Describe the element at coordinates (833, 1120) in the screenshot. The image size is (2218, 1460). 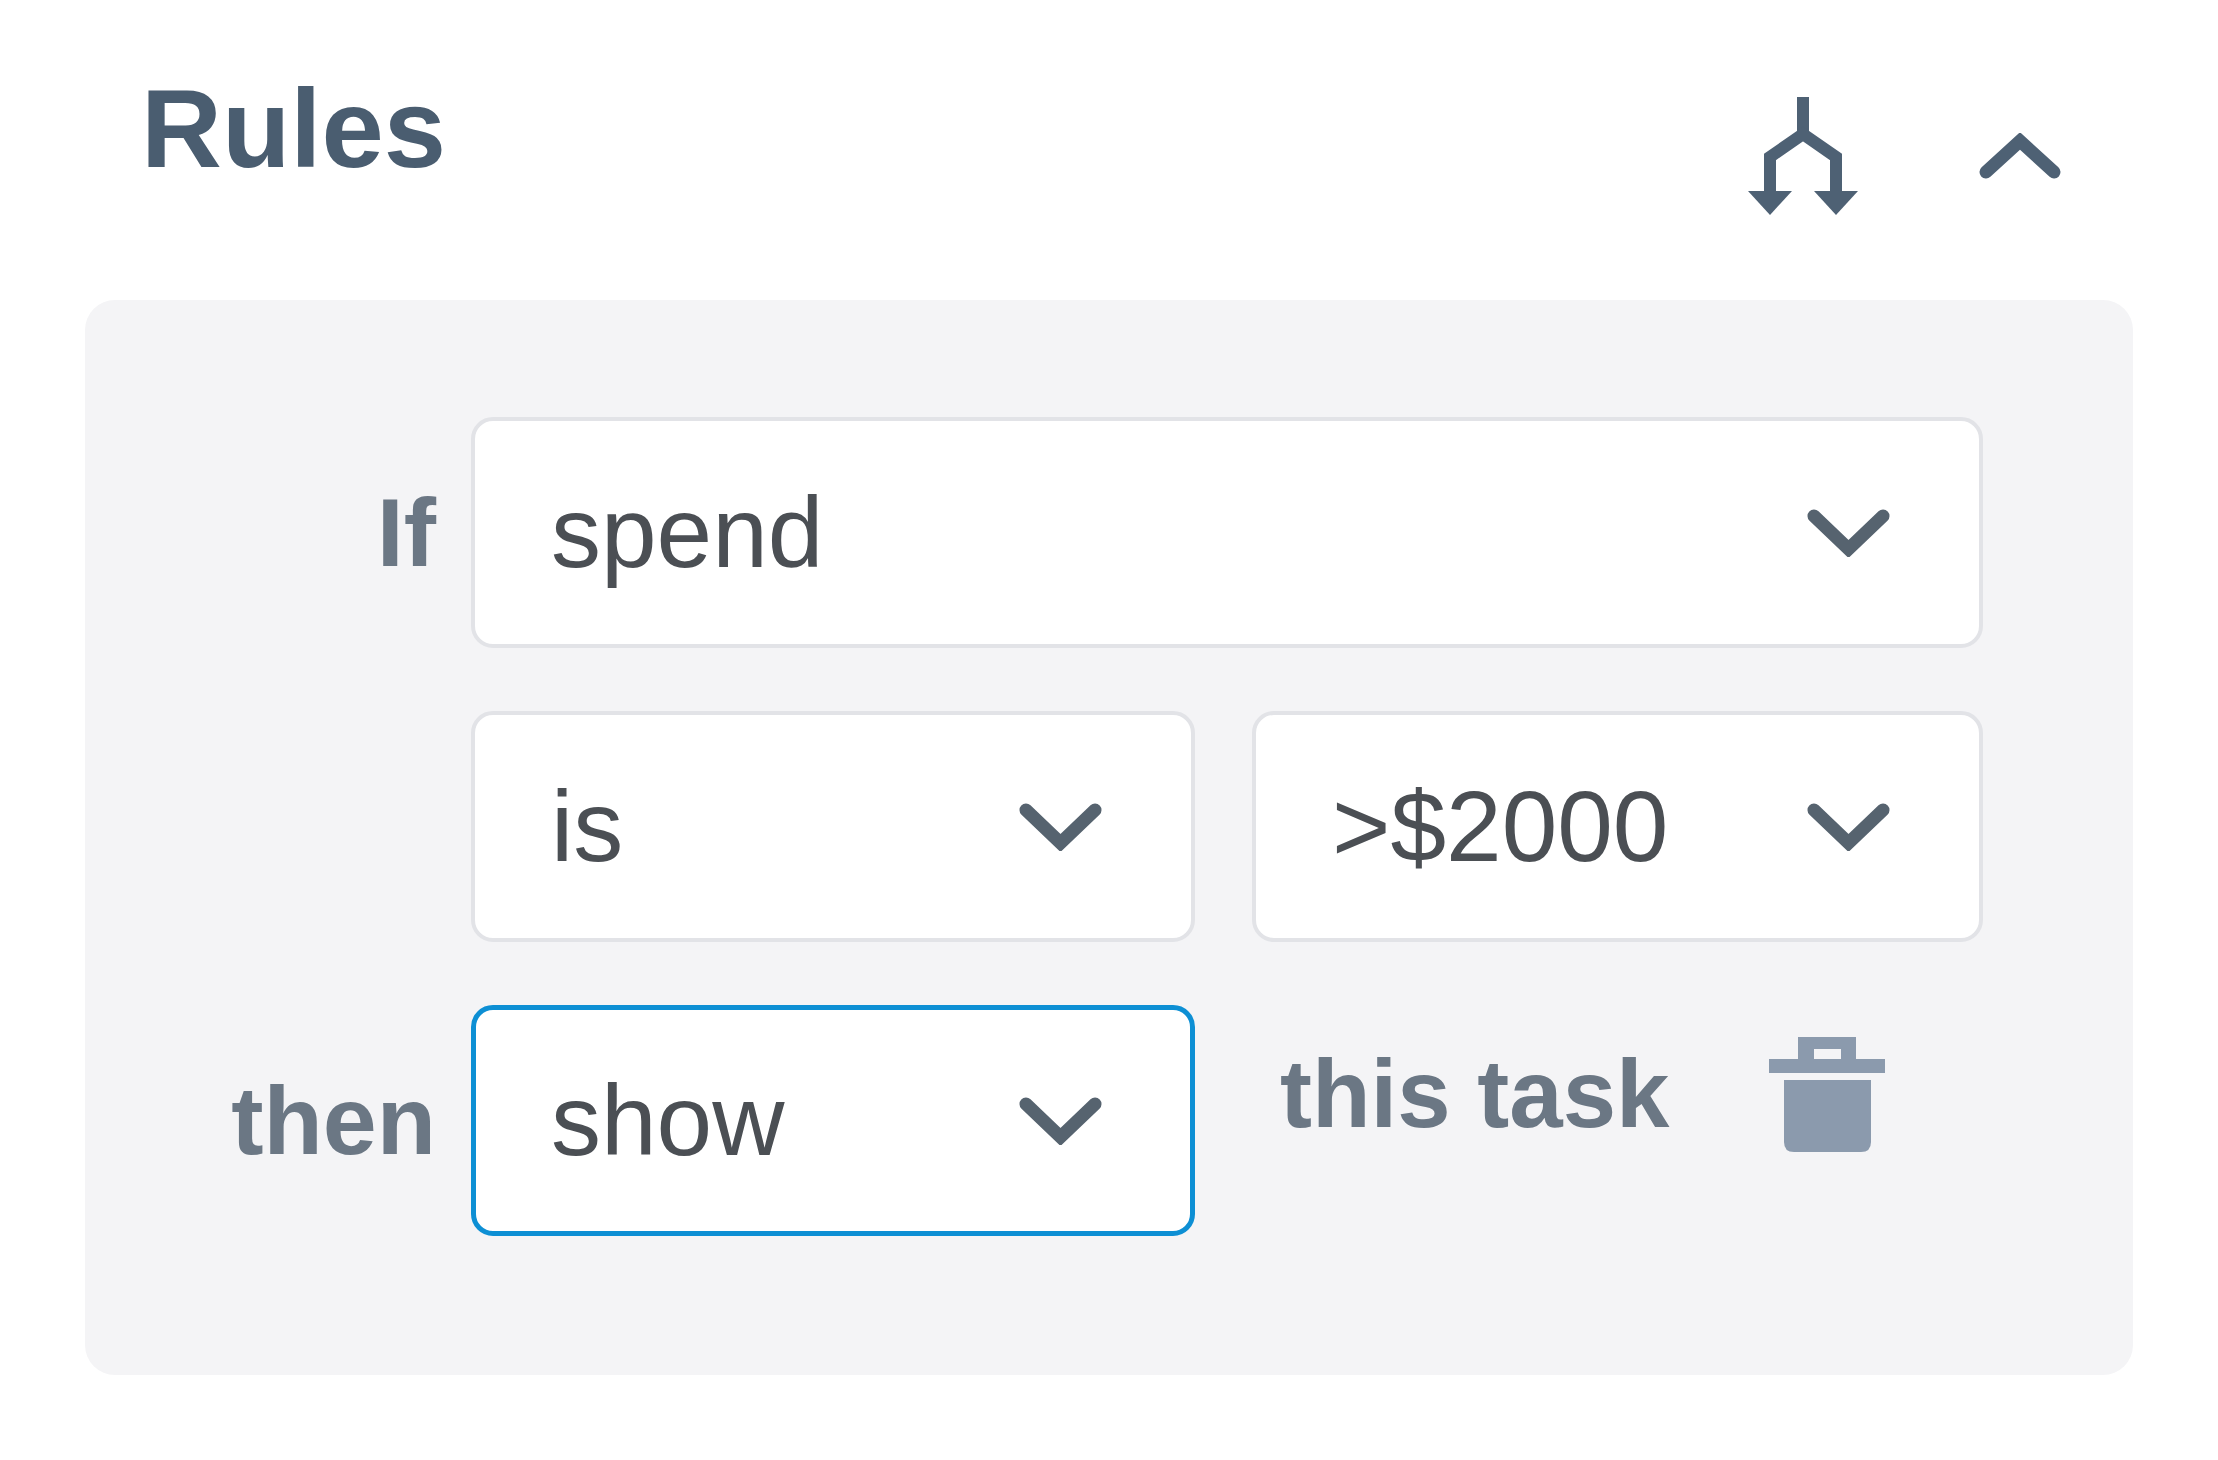
I see `action-dropdown: show` at that location.